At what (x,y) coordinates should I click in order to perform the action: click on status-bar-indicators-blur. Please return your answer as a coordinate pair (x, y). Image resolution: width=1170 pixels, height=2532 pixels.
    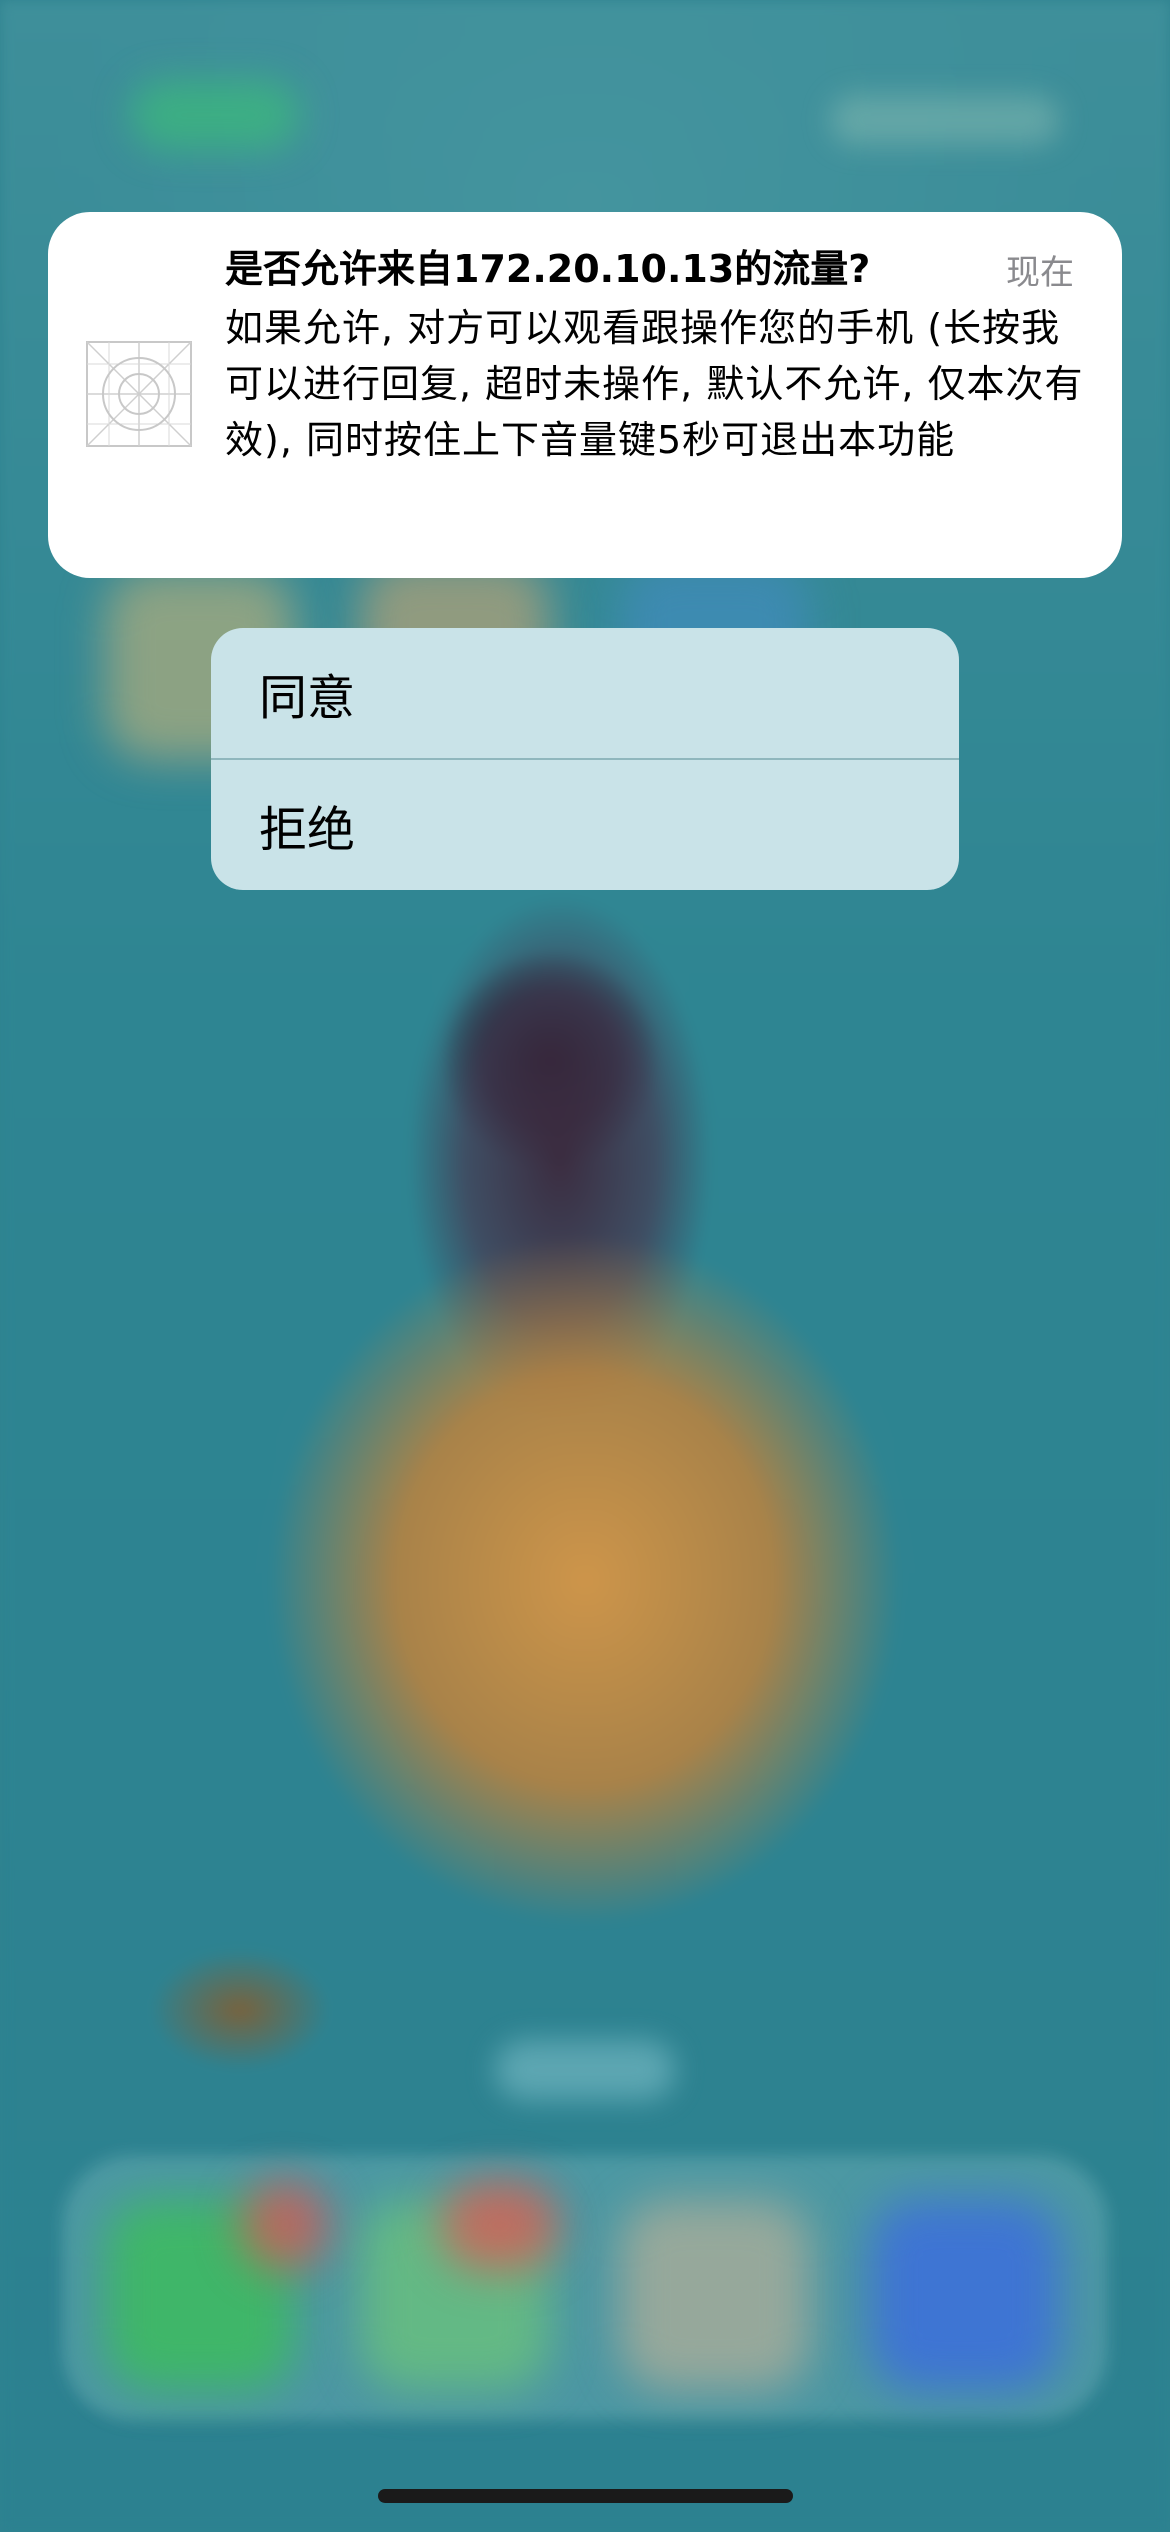
    Looking at the image, I should click on (945, 120).